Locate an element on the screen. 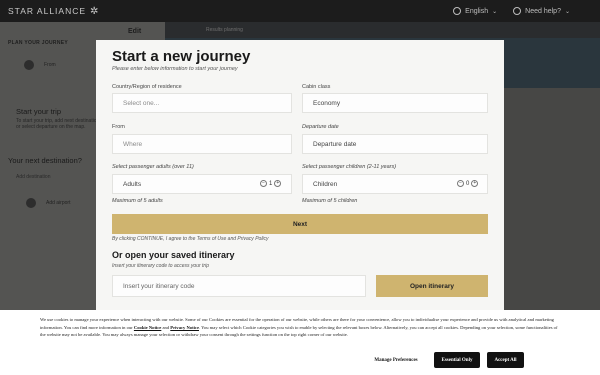 Image resolution: width=600 pixels, height=375 pixels. country-label: Country/Region of residence is located at coordinates (147, 87).